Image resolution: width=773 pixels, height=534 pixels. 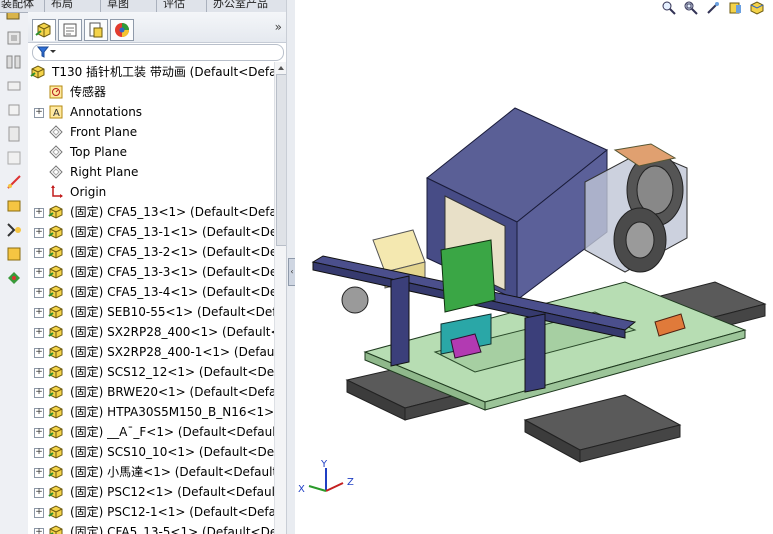 What do you see at coordinates (468, 299) in the screenshot?
I see `green-actuator` at bounding box center [468, 299].